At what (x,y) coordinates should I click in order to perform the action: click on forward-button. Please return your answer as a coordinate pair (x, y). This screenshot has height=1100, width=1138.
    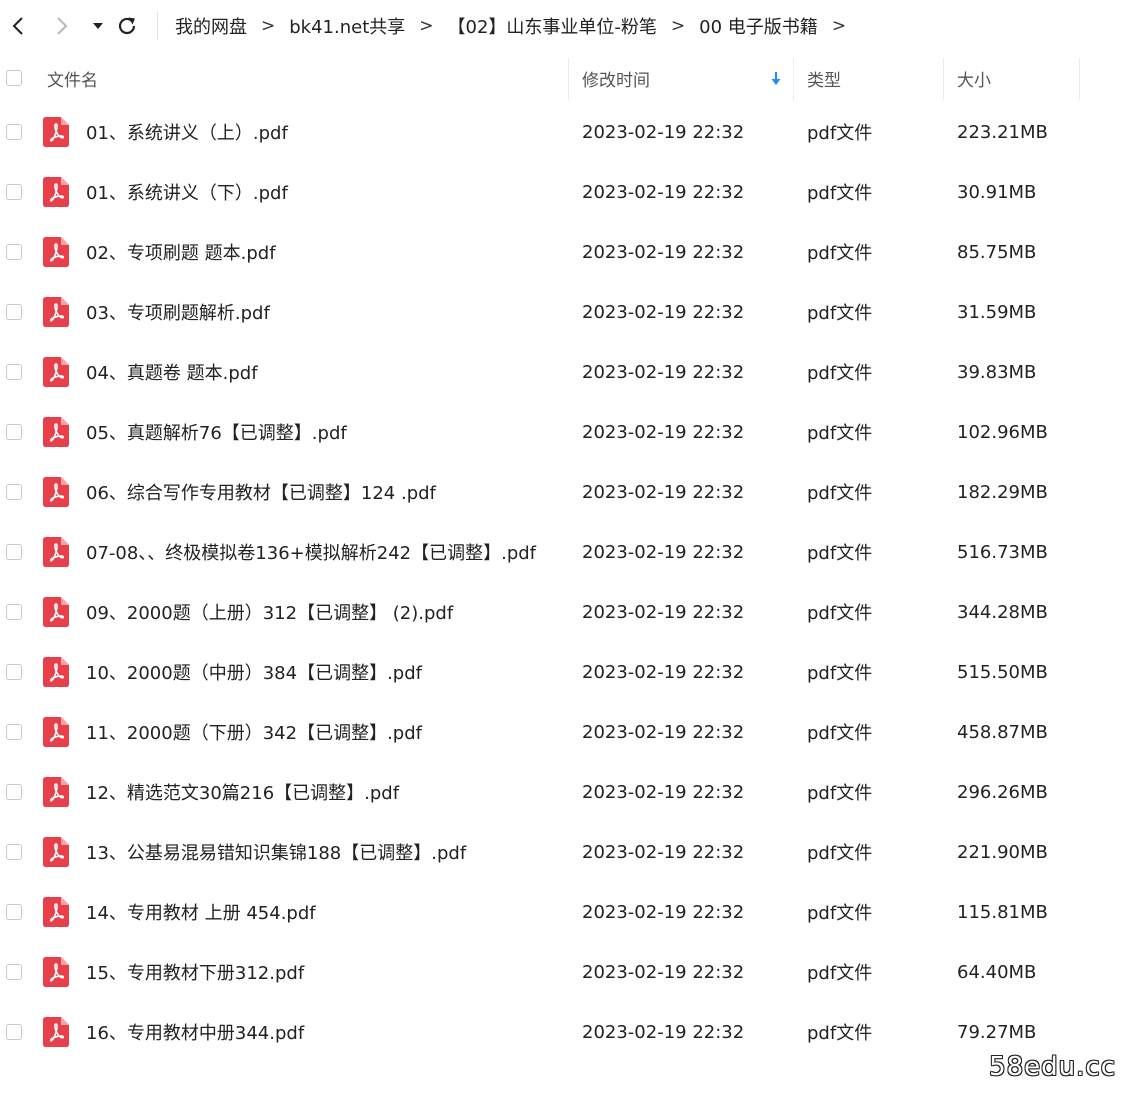
    Looking at the image, I should click on (62, 26).